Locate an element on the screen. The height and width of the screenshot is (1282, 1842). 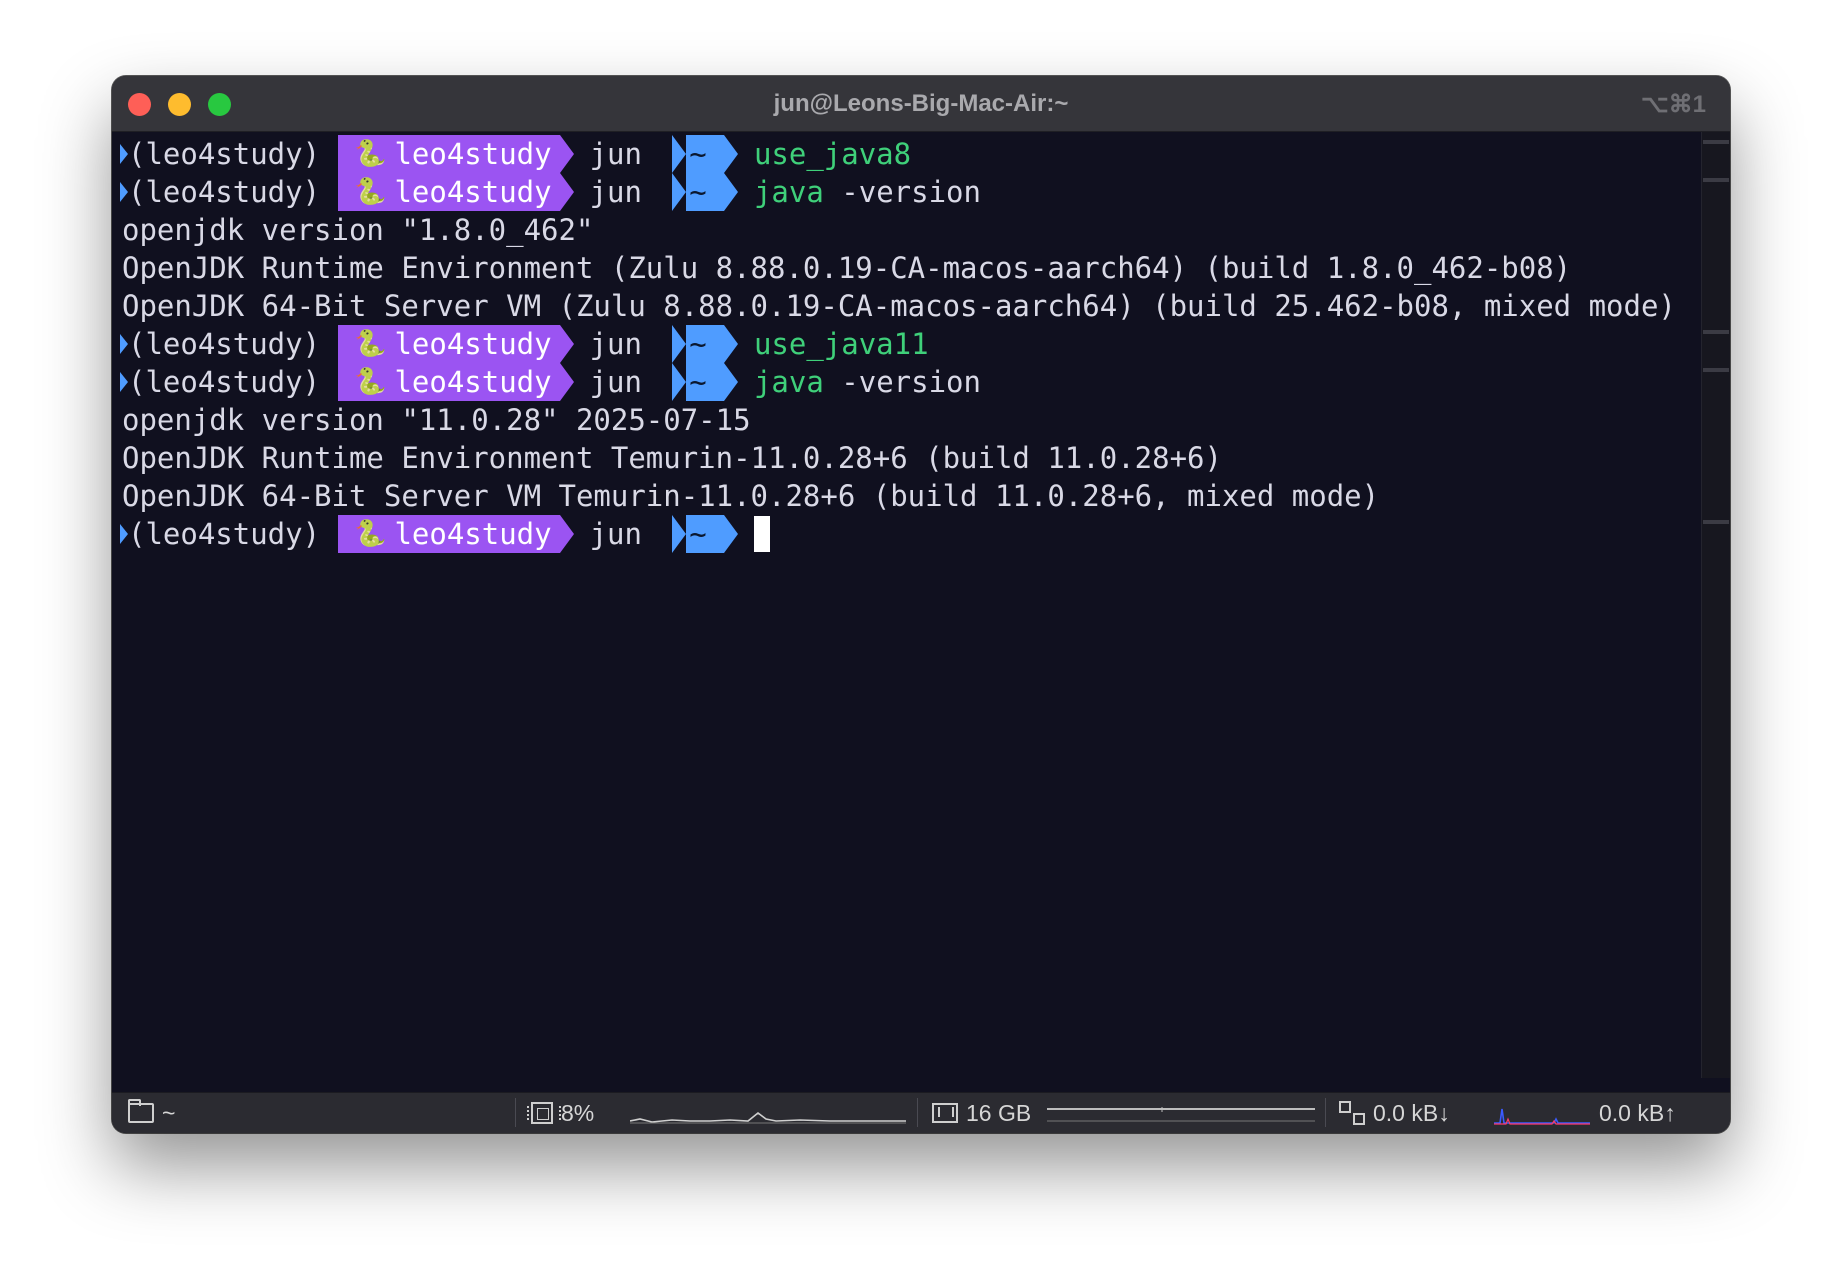
command: use_java11 is located at coordinates (841, 344).